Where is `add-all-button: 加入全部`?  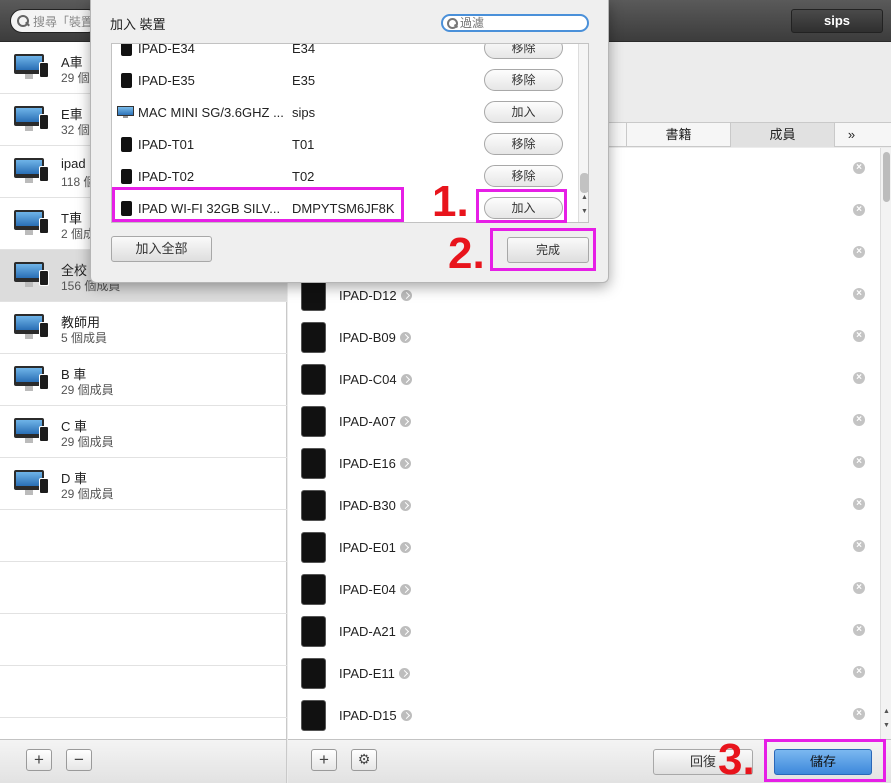
add-all-button: 加入全部 is located at coordinates (161, 249).